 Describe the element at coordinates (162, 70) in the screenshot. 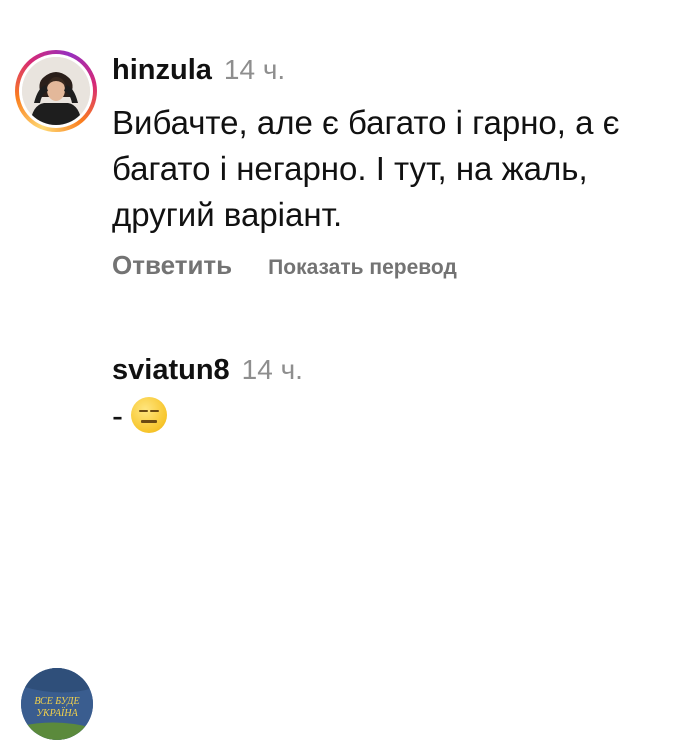

I see `username: hinzula` at that location.